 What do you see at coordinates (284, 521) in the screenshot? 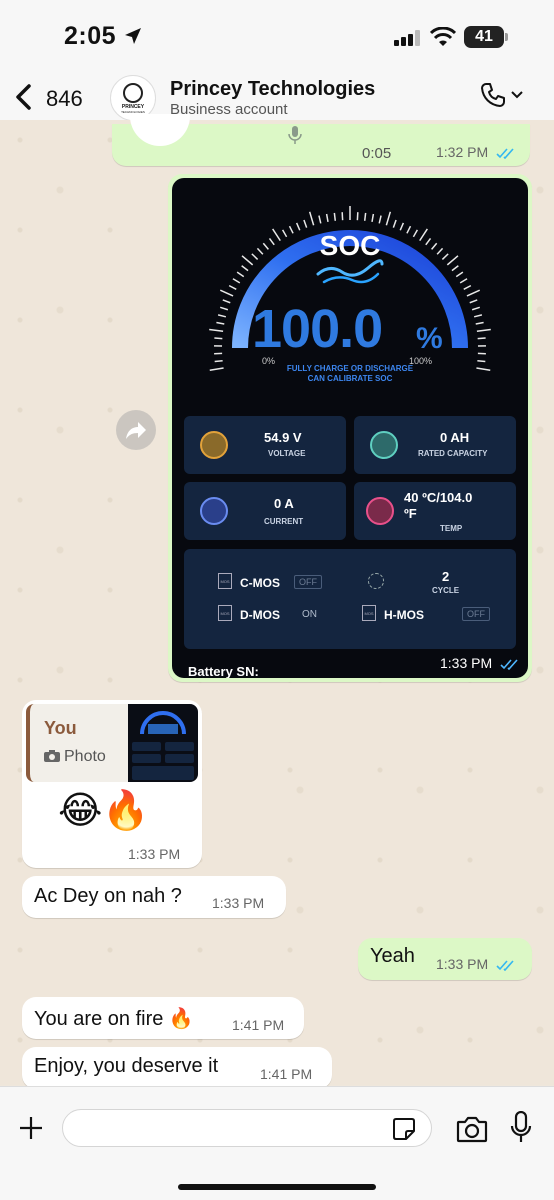
I see `current-label: CURRENT` at bounding box center [284, 521].